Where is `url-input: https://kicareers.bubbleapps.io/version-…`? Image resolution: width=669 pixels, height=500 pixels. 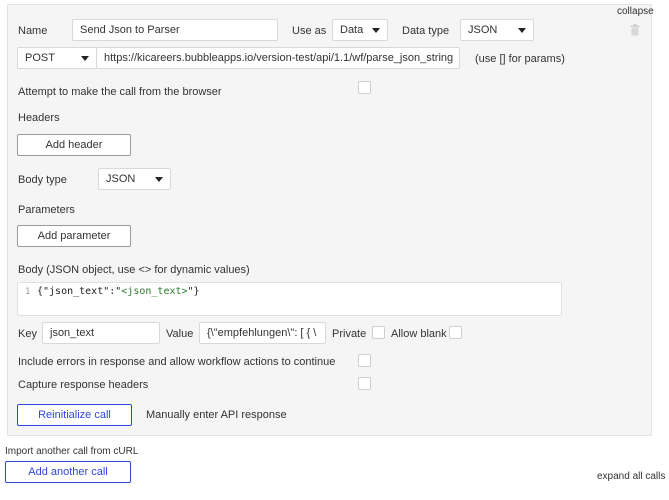 url-input: https://kicareers.bubbleapps.io/version-… is located at coordinates (278, 58).